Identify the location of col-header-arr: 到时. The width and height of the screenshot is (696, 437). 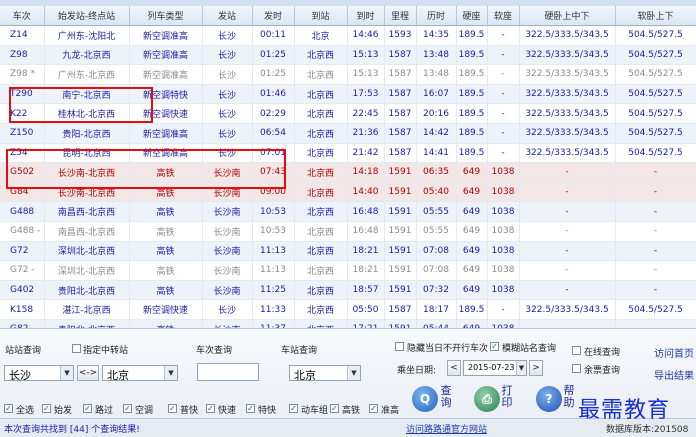
(366, 16).